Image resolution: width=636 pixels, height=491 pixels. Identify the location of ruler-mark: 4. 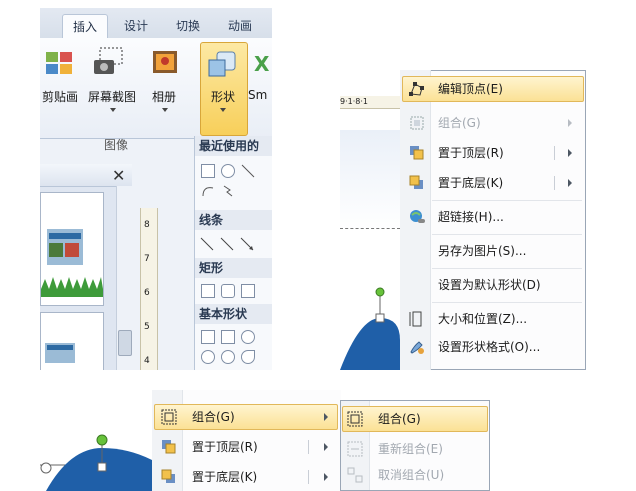
(147, 361).